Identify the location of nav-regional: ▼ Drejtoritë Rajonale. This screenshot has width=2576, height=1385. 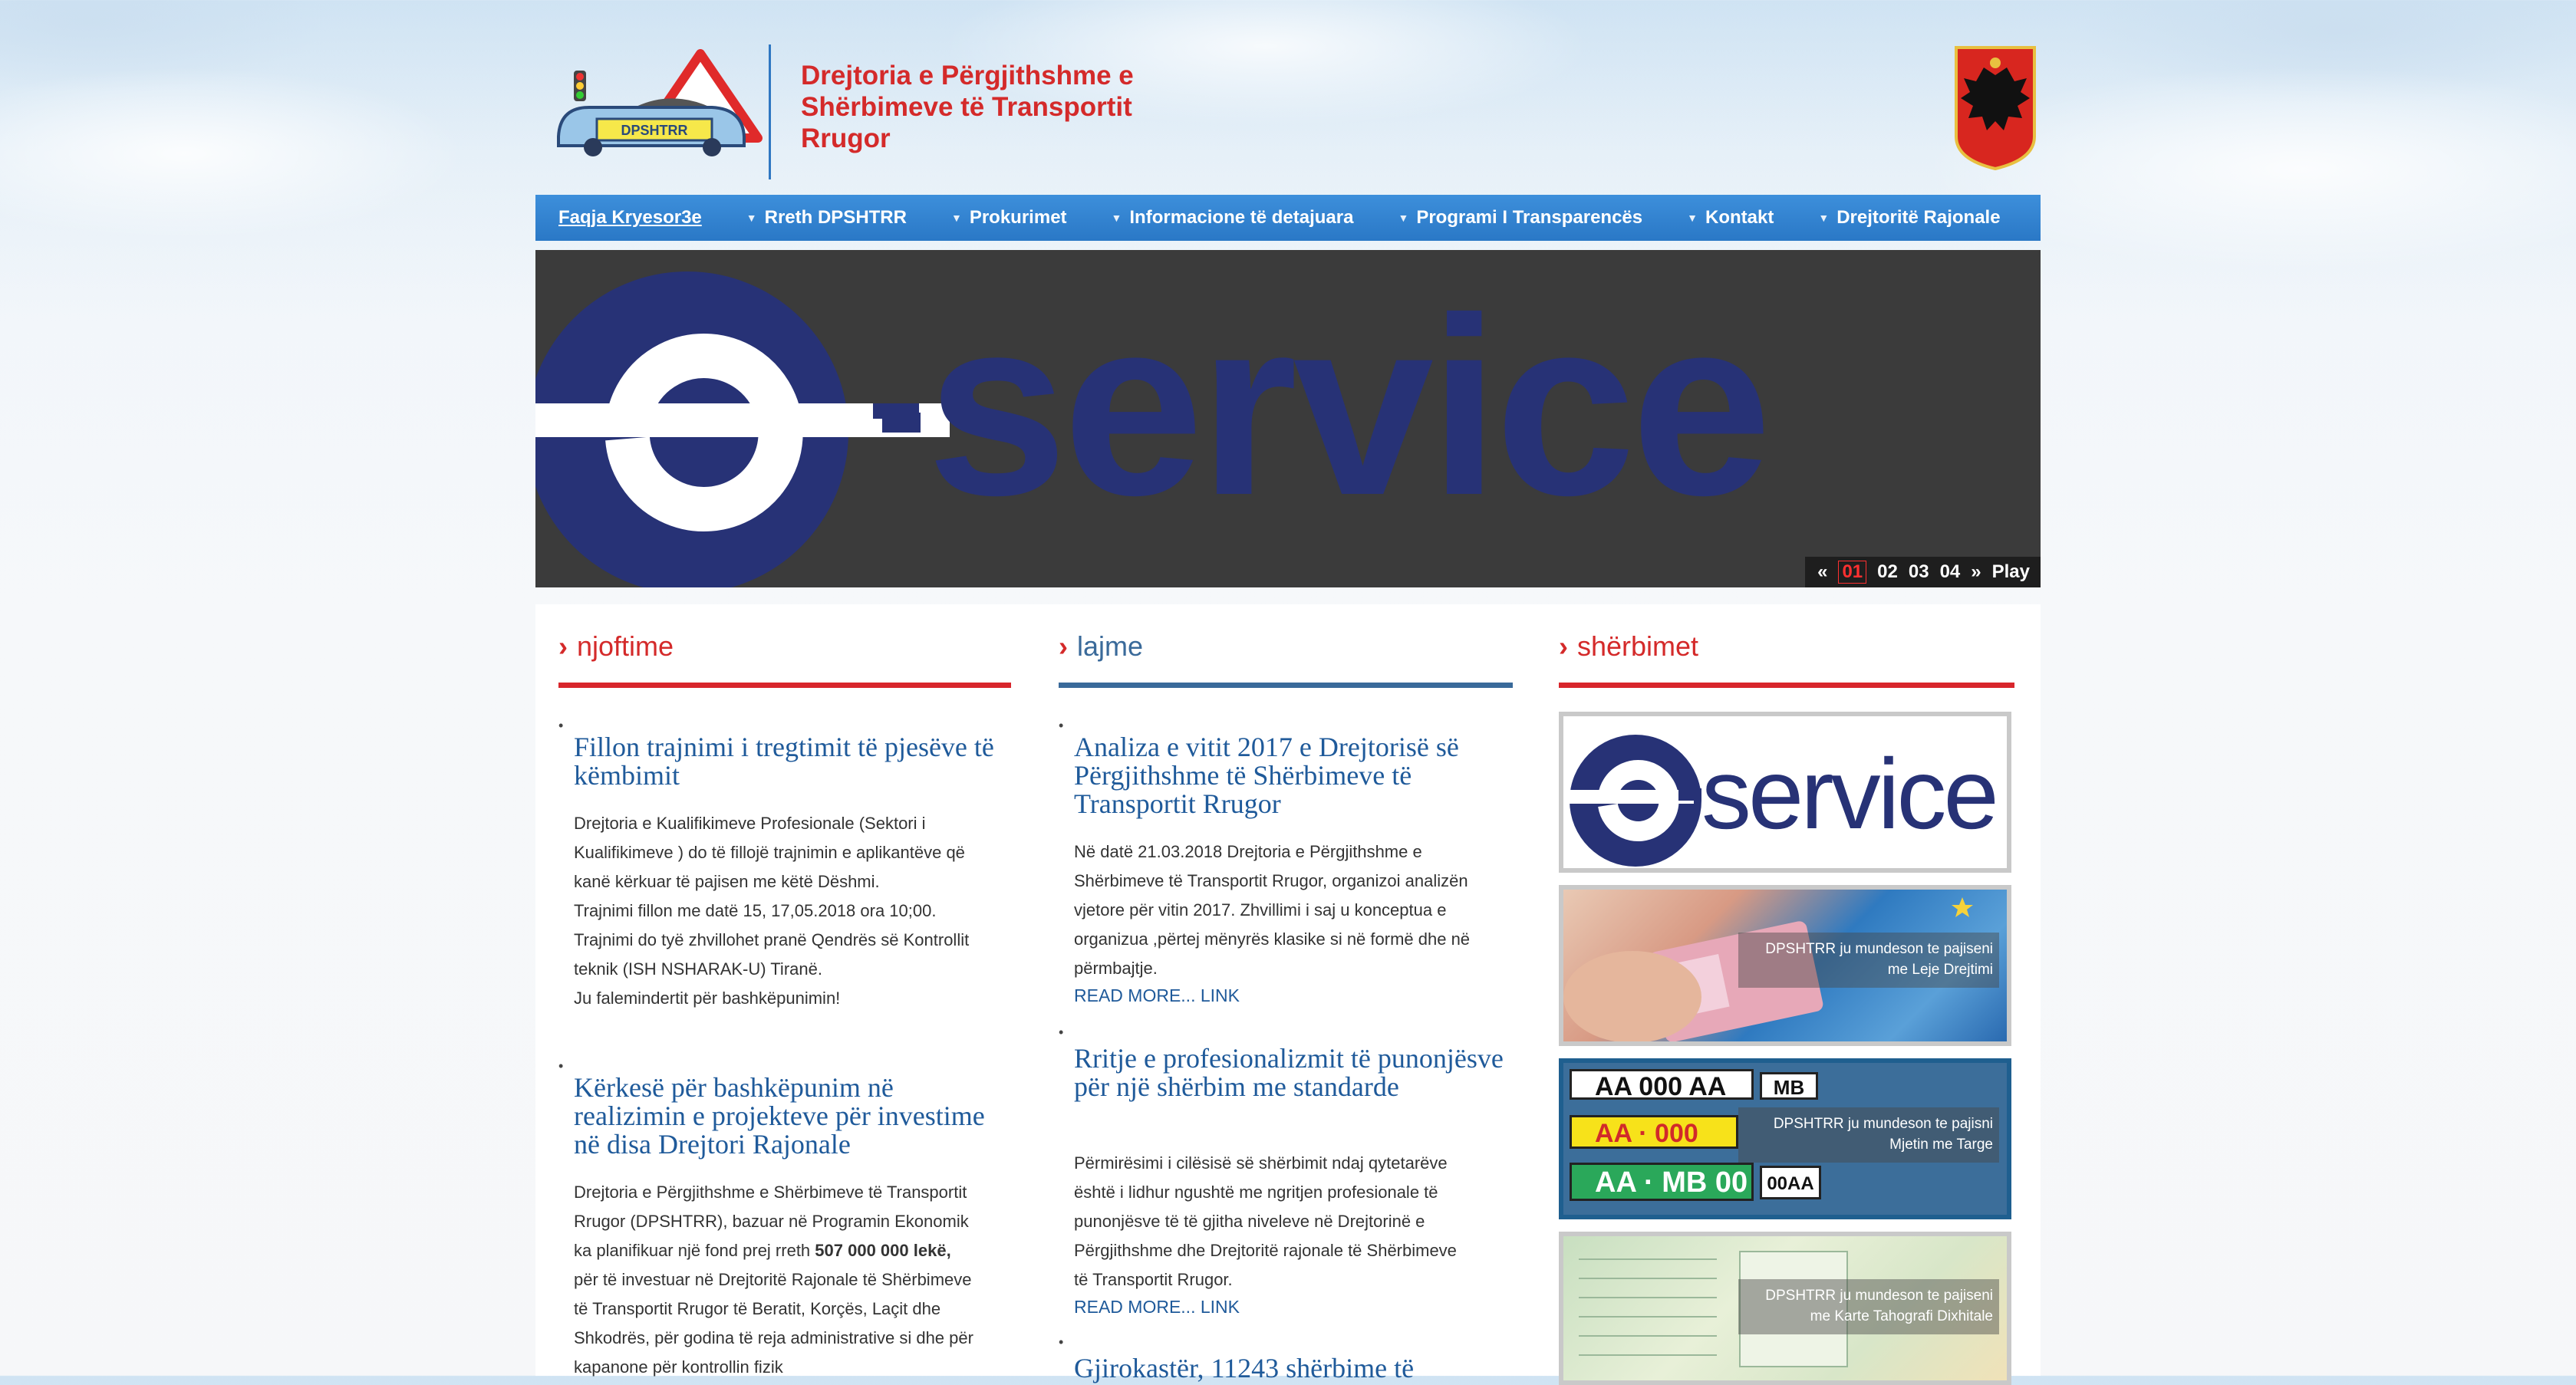
(1909, 218).